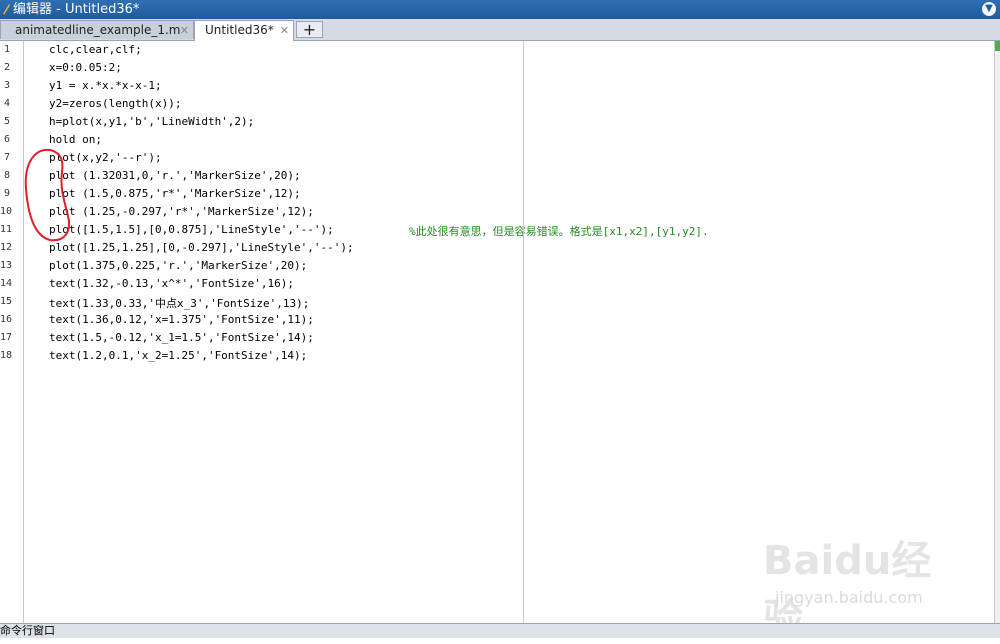 Image resolution: width=1000 pixels, height=644 pixels. What do you see at coordinates (997, 332) in the screenshot?
I see `vertical-scrollbar` at bounding box center [997, 332].